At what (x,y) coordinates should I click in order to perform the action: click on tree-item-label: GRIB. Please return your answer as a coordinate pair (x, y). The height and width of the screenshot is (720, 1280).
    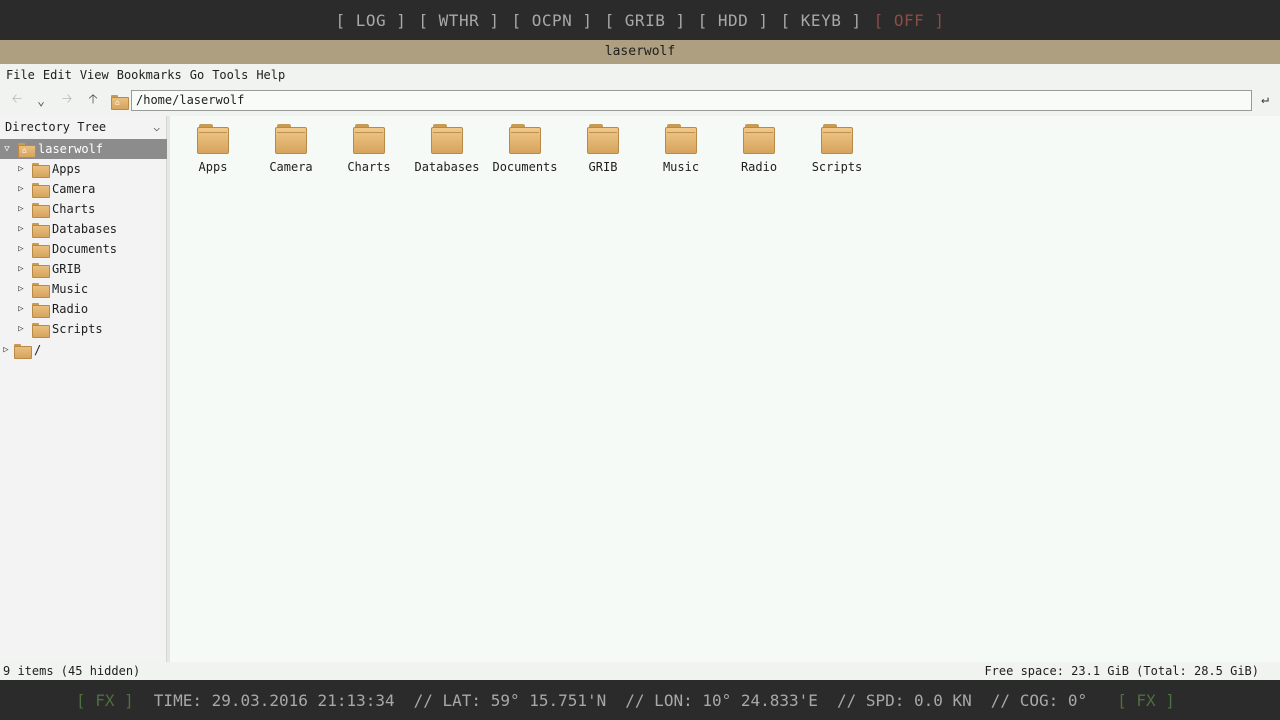
    Looking at the image, I should click on (66, 269).